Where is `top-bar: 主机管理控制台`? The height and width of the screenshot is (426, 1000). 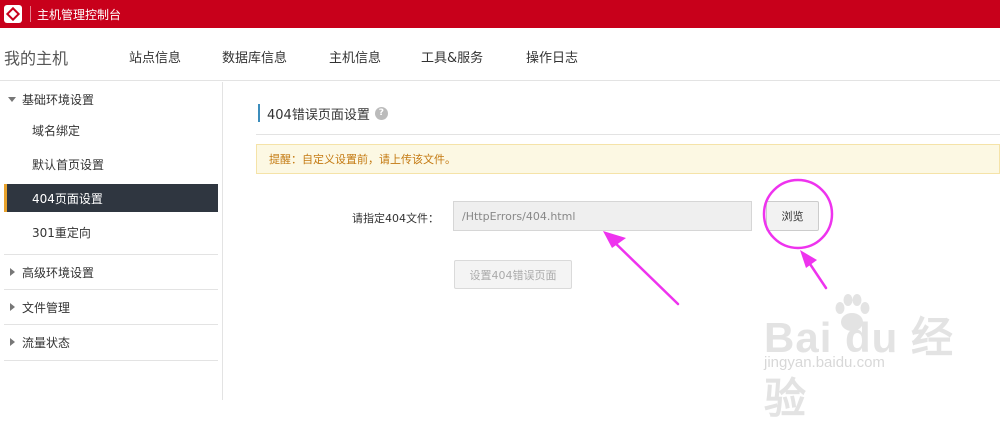
top-bar: 主机管理控制台 is located at coordinates (500, 14).